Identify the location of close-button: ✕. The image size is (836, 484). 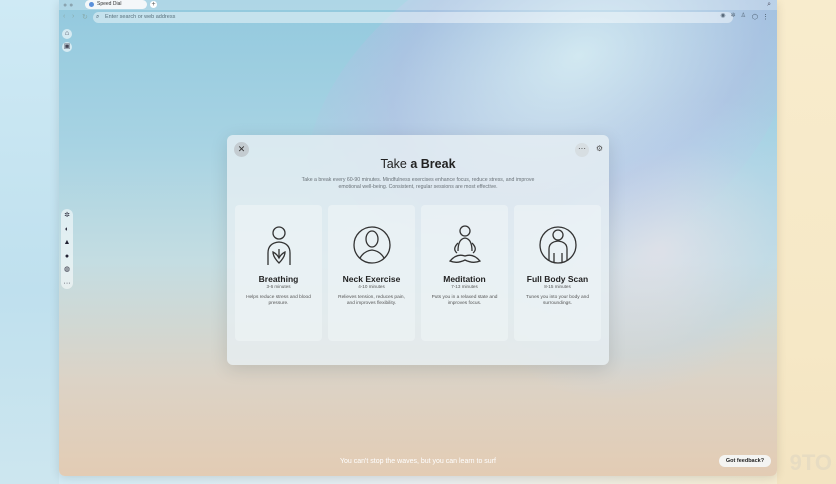
(241, 149).